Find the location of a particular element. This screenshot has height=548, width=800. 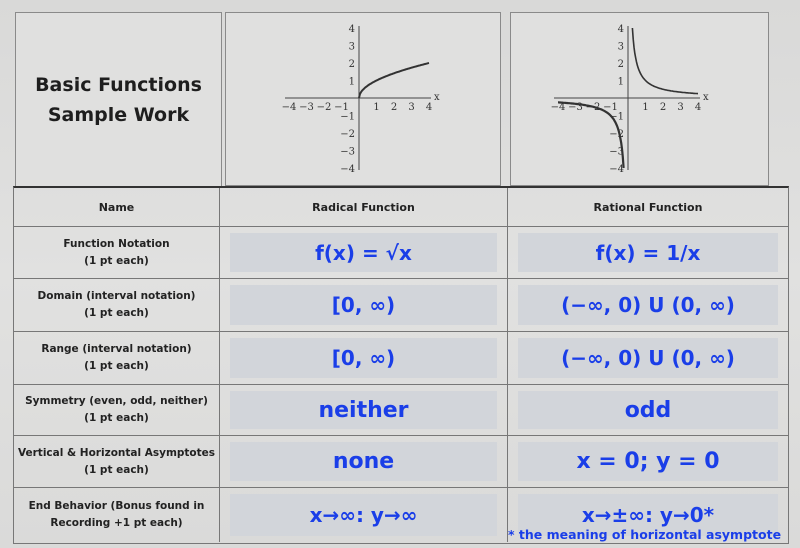

rational-curve-positive-branch is located at coordinates (664, 61).